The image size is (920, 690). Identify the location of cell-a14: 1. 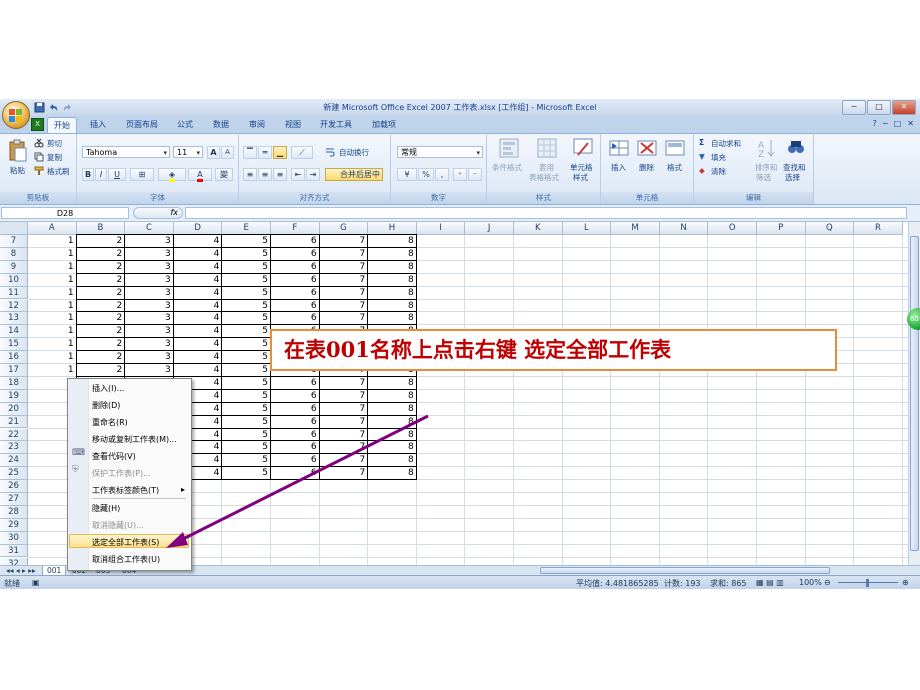
(52, 331).